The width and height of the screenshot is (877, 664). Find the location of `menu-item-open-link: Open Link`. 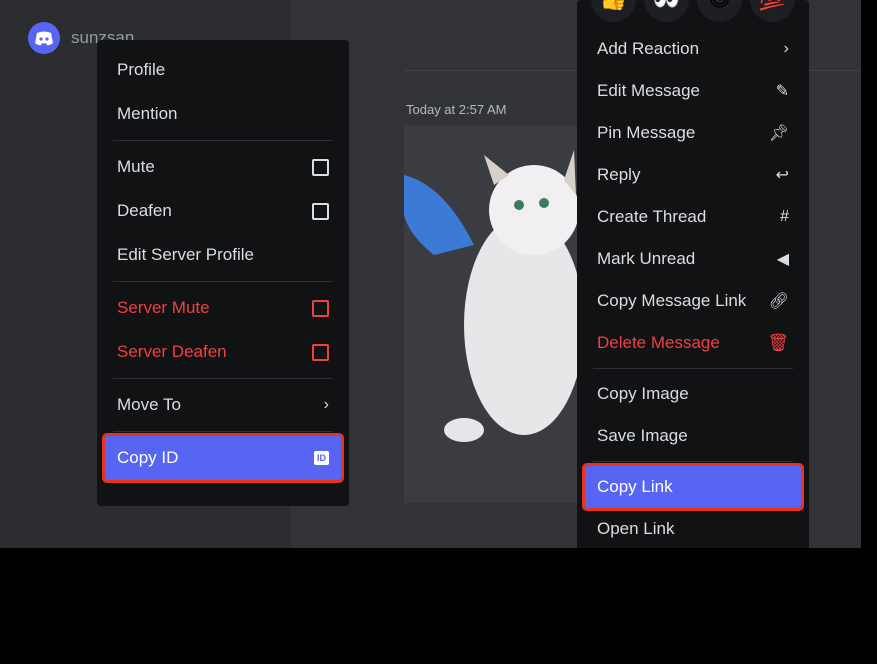

menu-item-open-link: Open Link is located at coordinates (693, 528).